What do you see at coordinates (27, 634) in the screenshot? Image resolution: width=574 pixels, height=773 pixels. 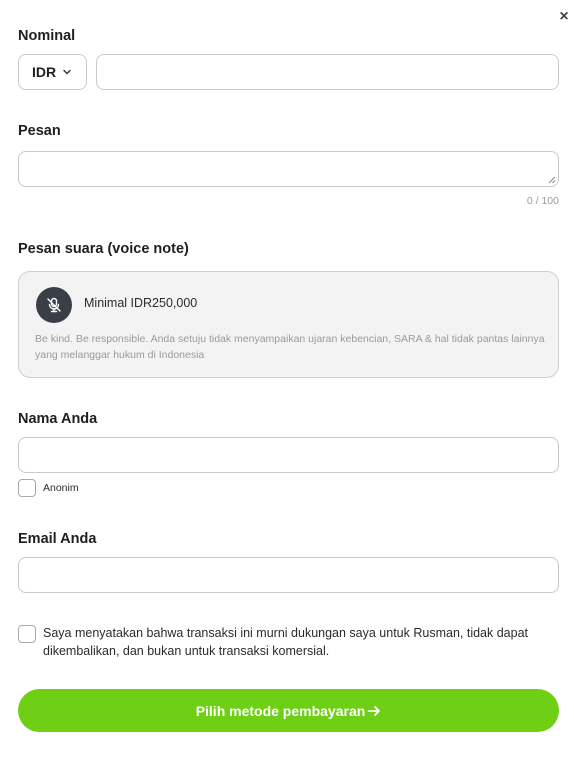 I see `consent-checkbox` at bounding box center [27, 634].